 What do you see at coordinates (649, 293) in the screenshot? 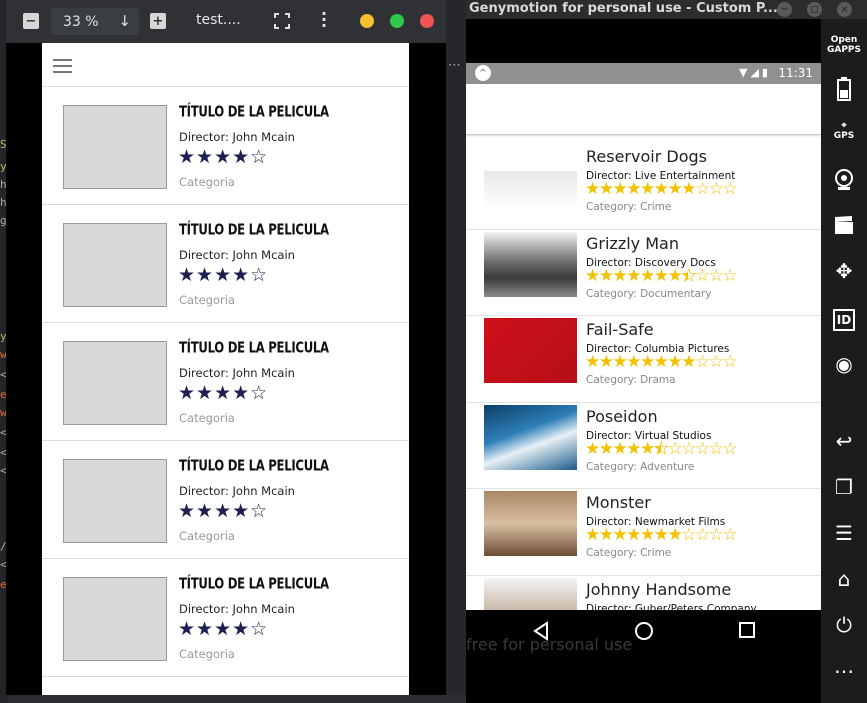
I see `movie-category: Category: Documentary` at bounding box center [649, 293].